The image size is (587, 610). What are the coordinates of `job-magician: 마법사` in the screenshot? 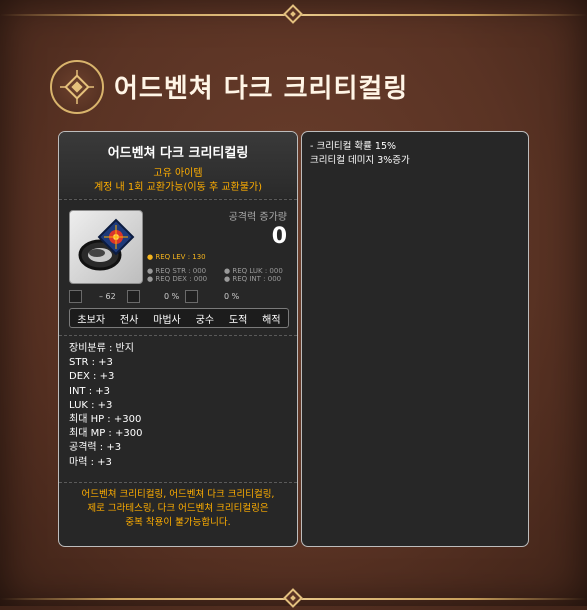 It's located at (167, 320).